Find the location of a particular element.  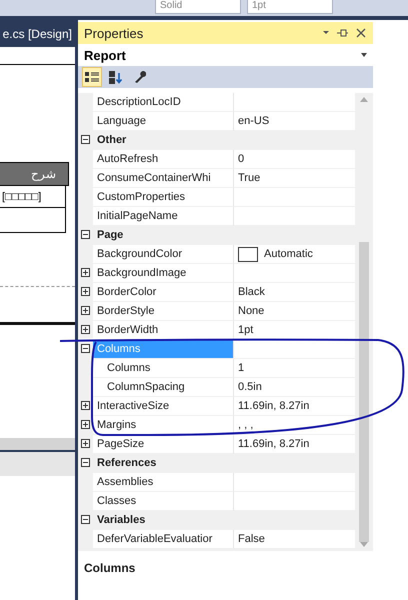

property-value: 0 is located at coordinates (294, 159).